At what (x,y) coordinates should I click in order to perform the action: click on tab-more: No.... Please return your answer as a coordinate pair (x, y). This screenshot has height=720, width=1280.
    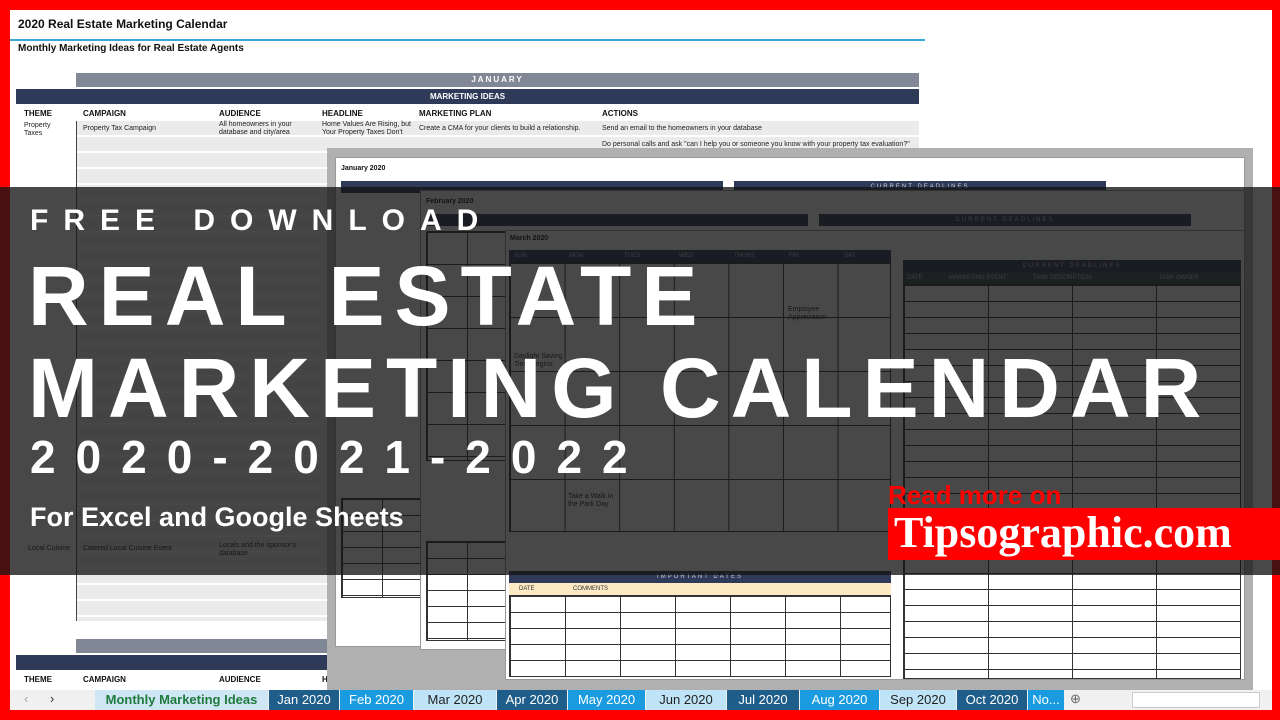
    Looking at the image, I should click on (1046, 700).